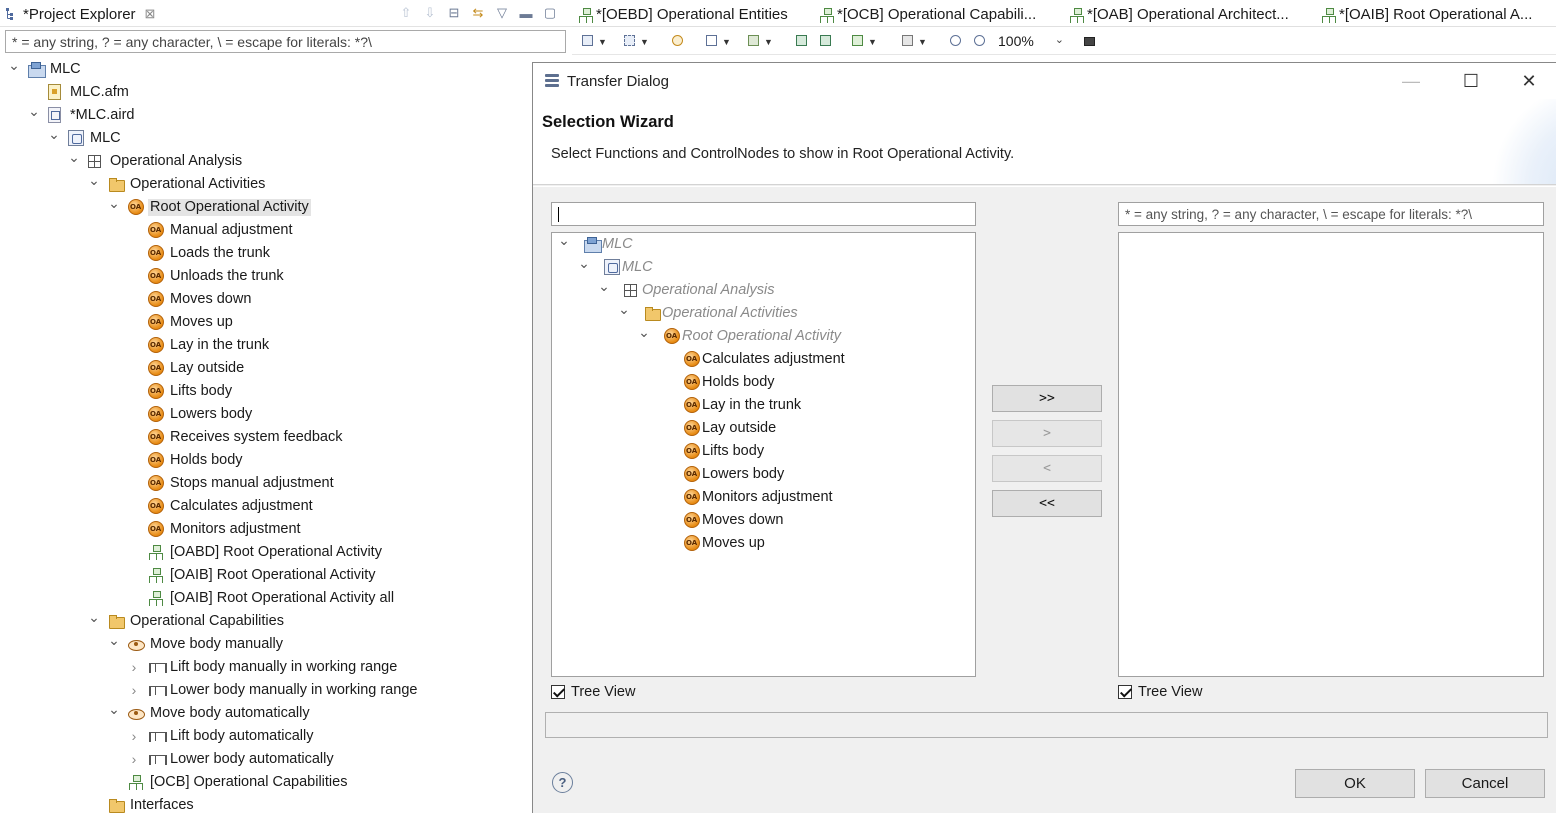  Describe the element at coordinates (763, 313) in the screenshot. I see `tree-item: ⌄ Operational Activities` at that location.